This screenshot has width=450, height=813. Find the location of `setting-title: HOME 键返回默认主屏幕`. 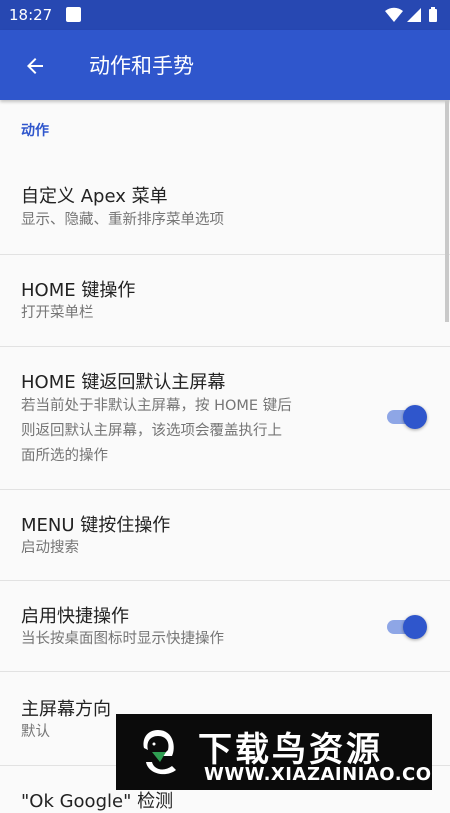

setting-title: HOME 键返回默认主屏幕 is located at coordinates (123, 382).